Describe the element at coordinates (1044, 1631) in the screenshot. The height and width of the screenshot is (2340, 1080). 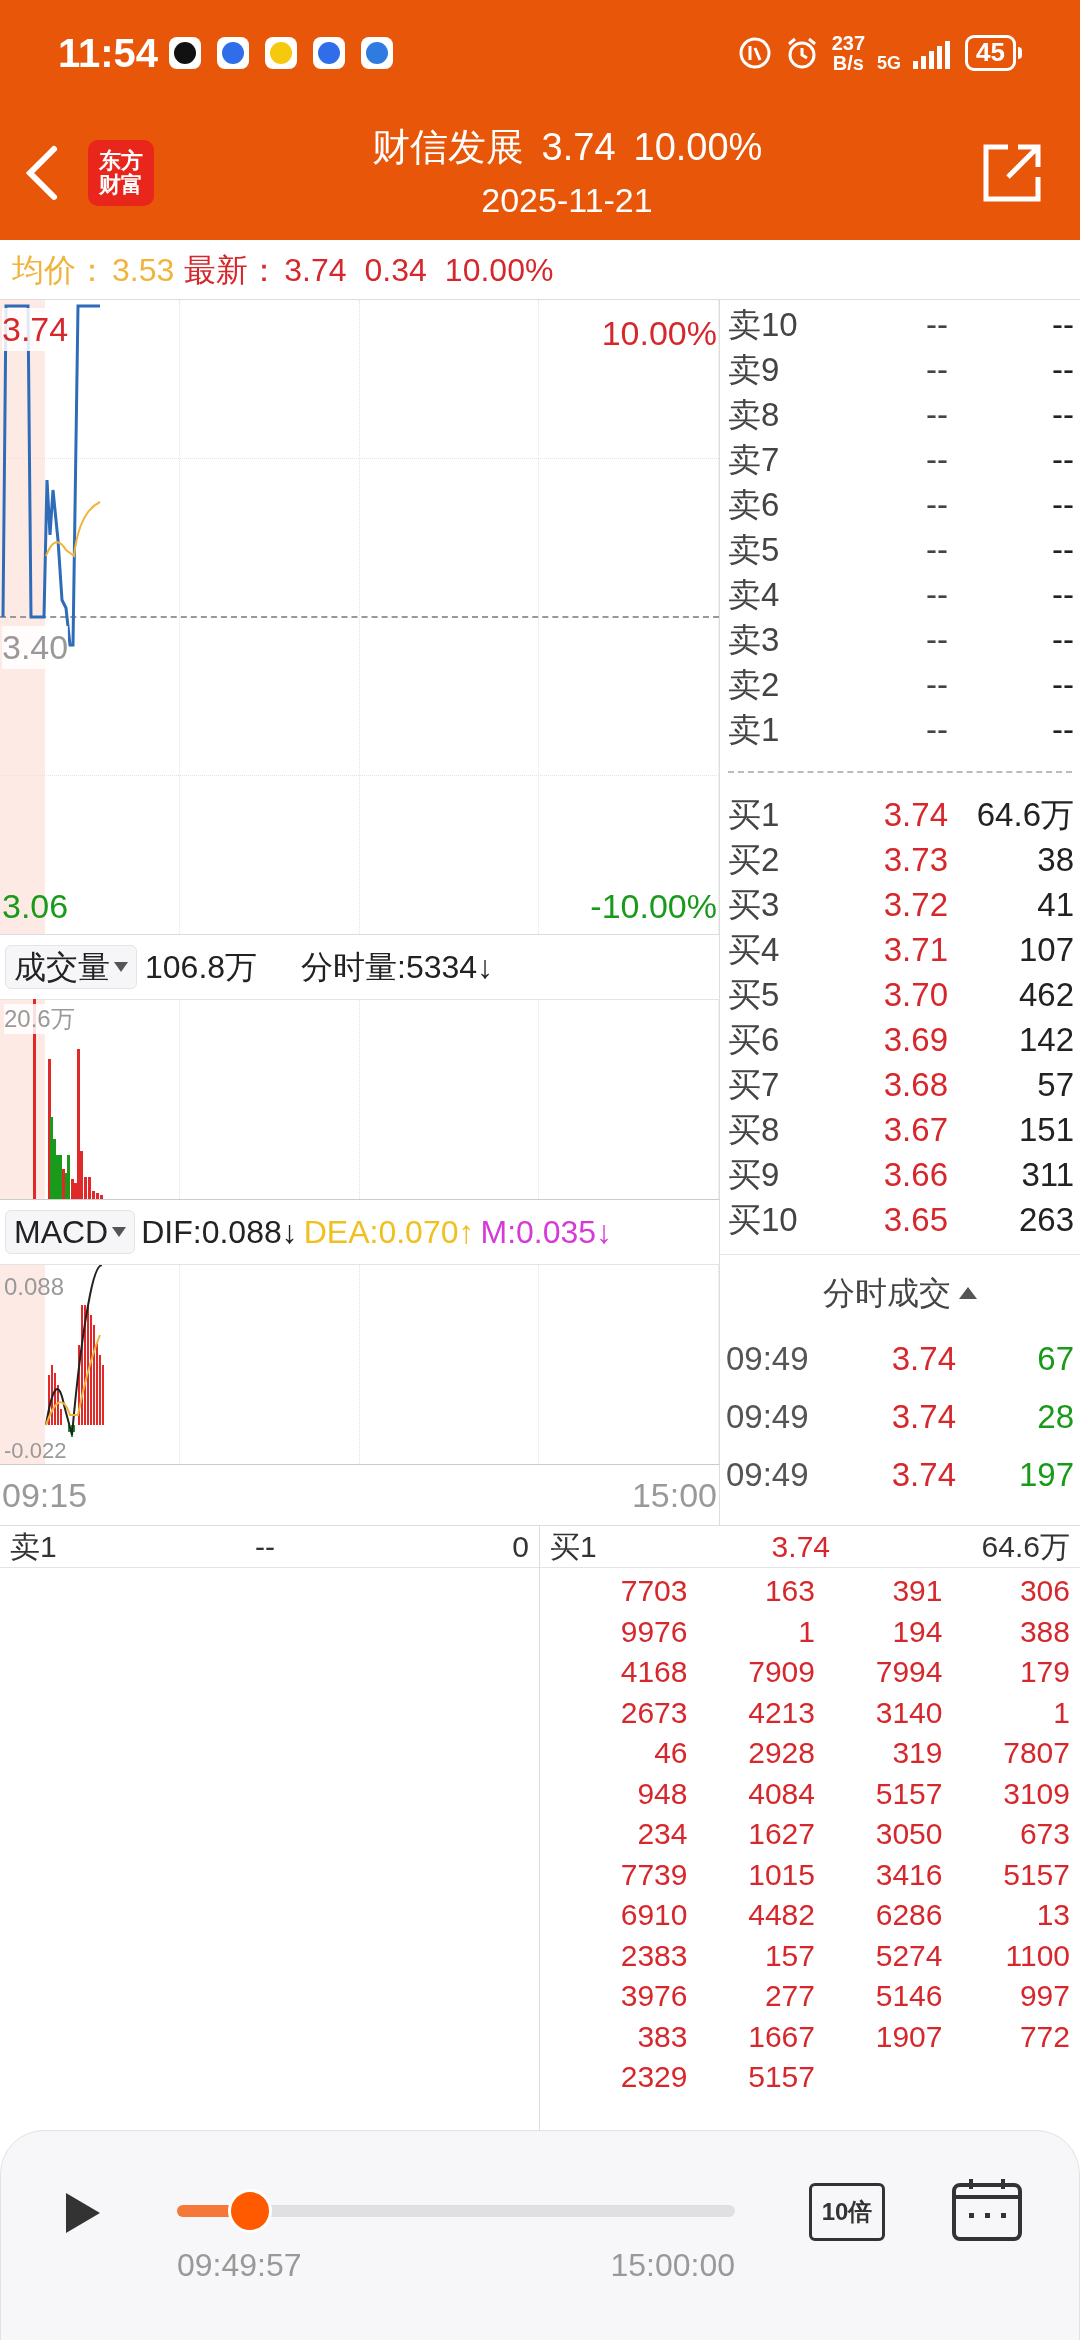
I see `order-queue-volume: 388` at that location.